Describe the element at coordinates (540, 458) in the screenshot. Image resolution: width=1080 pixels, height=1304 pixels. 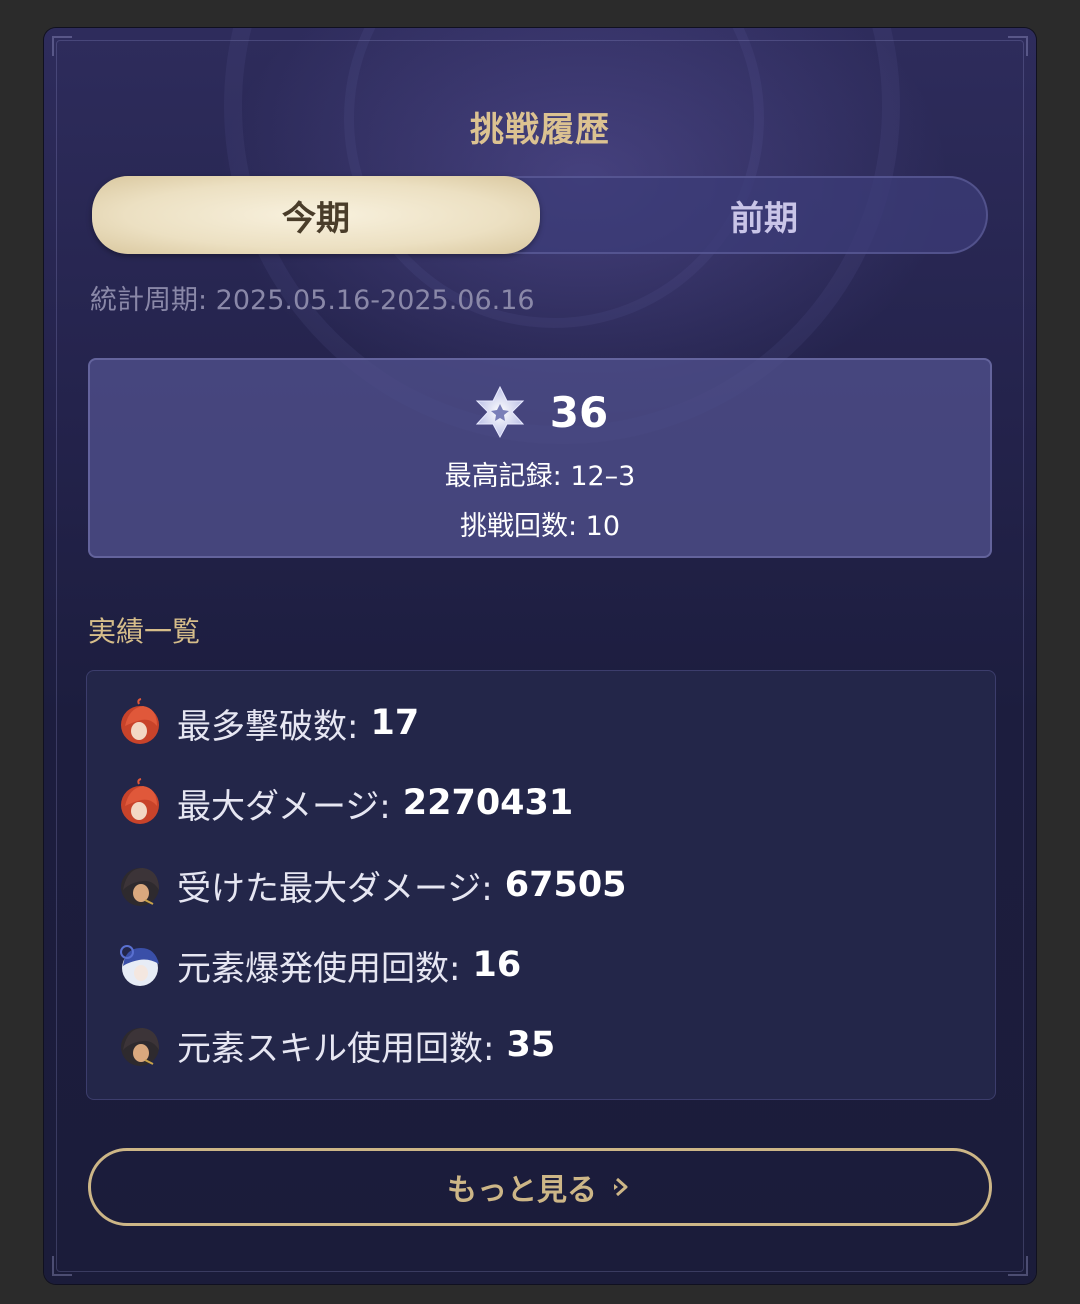
I see `summary-panel: 36 最高記録: 12–3 挑戦回数: 10` at that location.